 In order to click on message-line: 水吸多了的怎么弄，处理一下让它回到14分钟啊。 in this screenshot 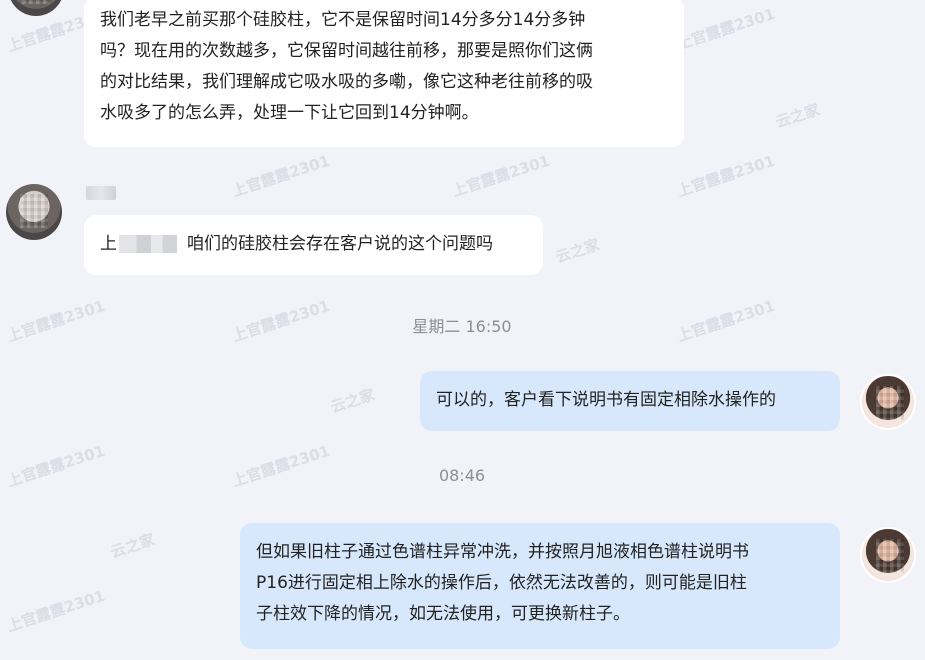, I will do `click(289, 113)`.